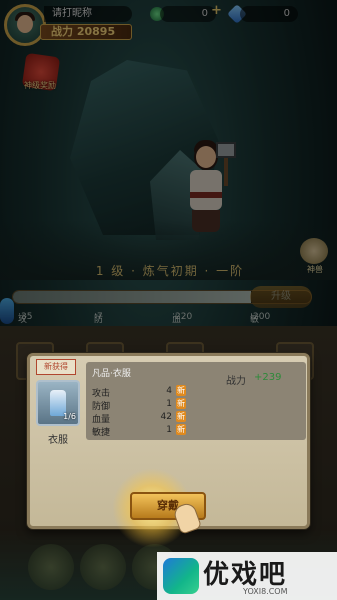 The height and width of the screenshot is (600, 337). What do you see at coordinates (58, 440) in the screenshot?
I see `item-name: 衣服` at bounding box center [58, 440].